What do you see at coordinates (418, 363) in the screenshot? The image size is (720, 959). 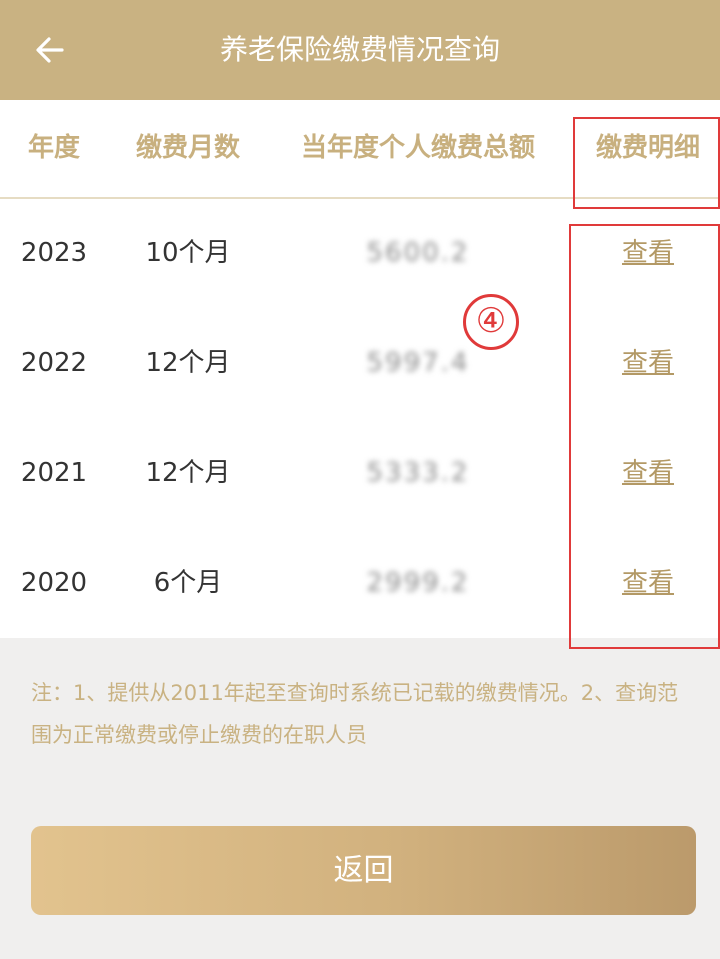 I see `row-amount: 5997.4` at bounding box center [418, 363].